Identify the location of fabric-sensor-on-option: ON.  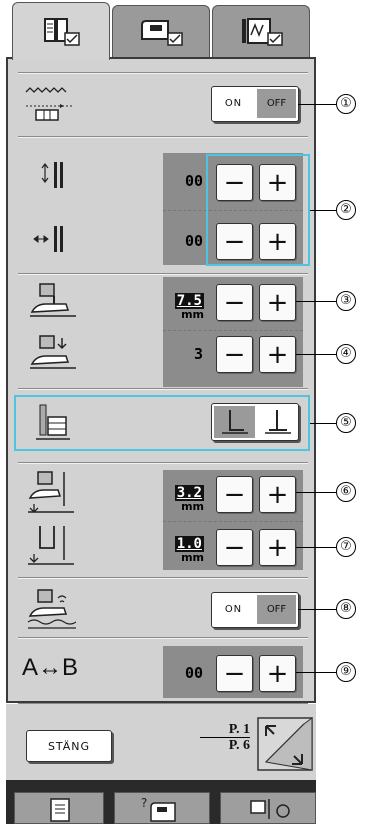
(233, 609).